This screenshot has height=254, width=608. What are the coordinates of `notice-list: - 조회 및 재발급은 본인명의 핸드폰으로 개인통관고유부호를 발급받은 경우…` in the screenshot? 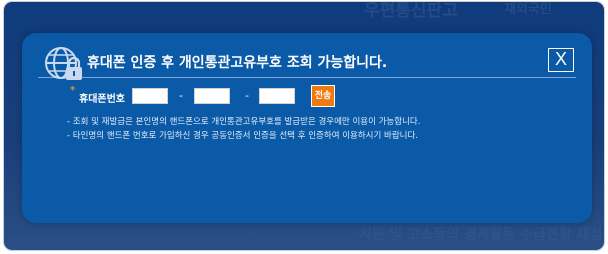 It's located at (243, 129).